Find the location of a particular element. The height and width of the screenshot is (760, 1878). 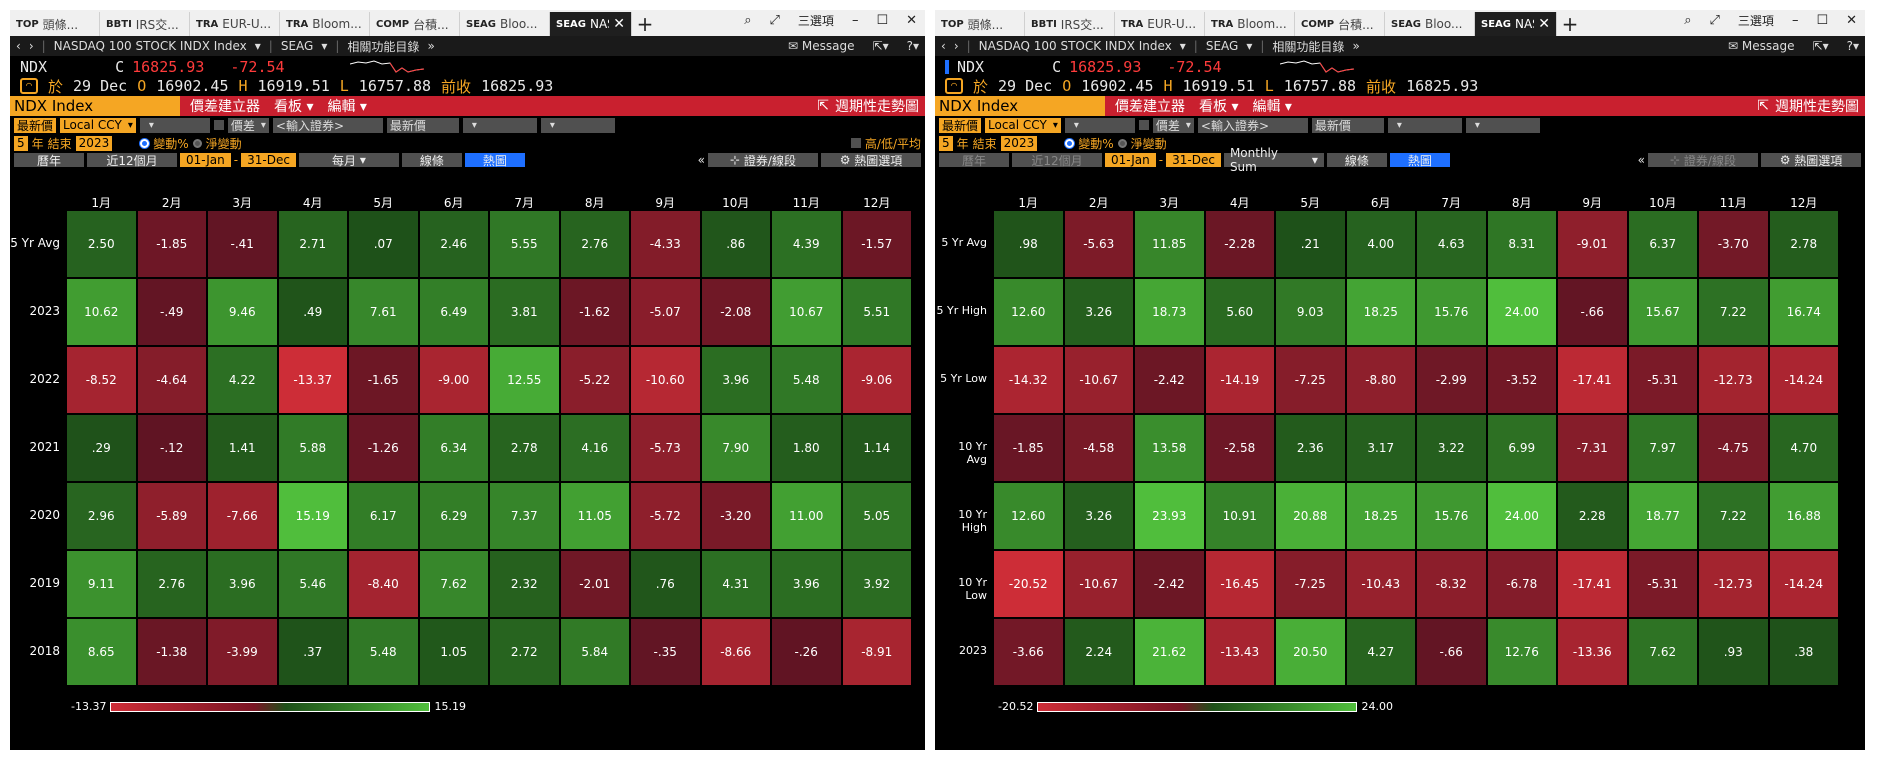

end-year-stepper: 2023 is located at coordinates (94, 143).